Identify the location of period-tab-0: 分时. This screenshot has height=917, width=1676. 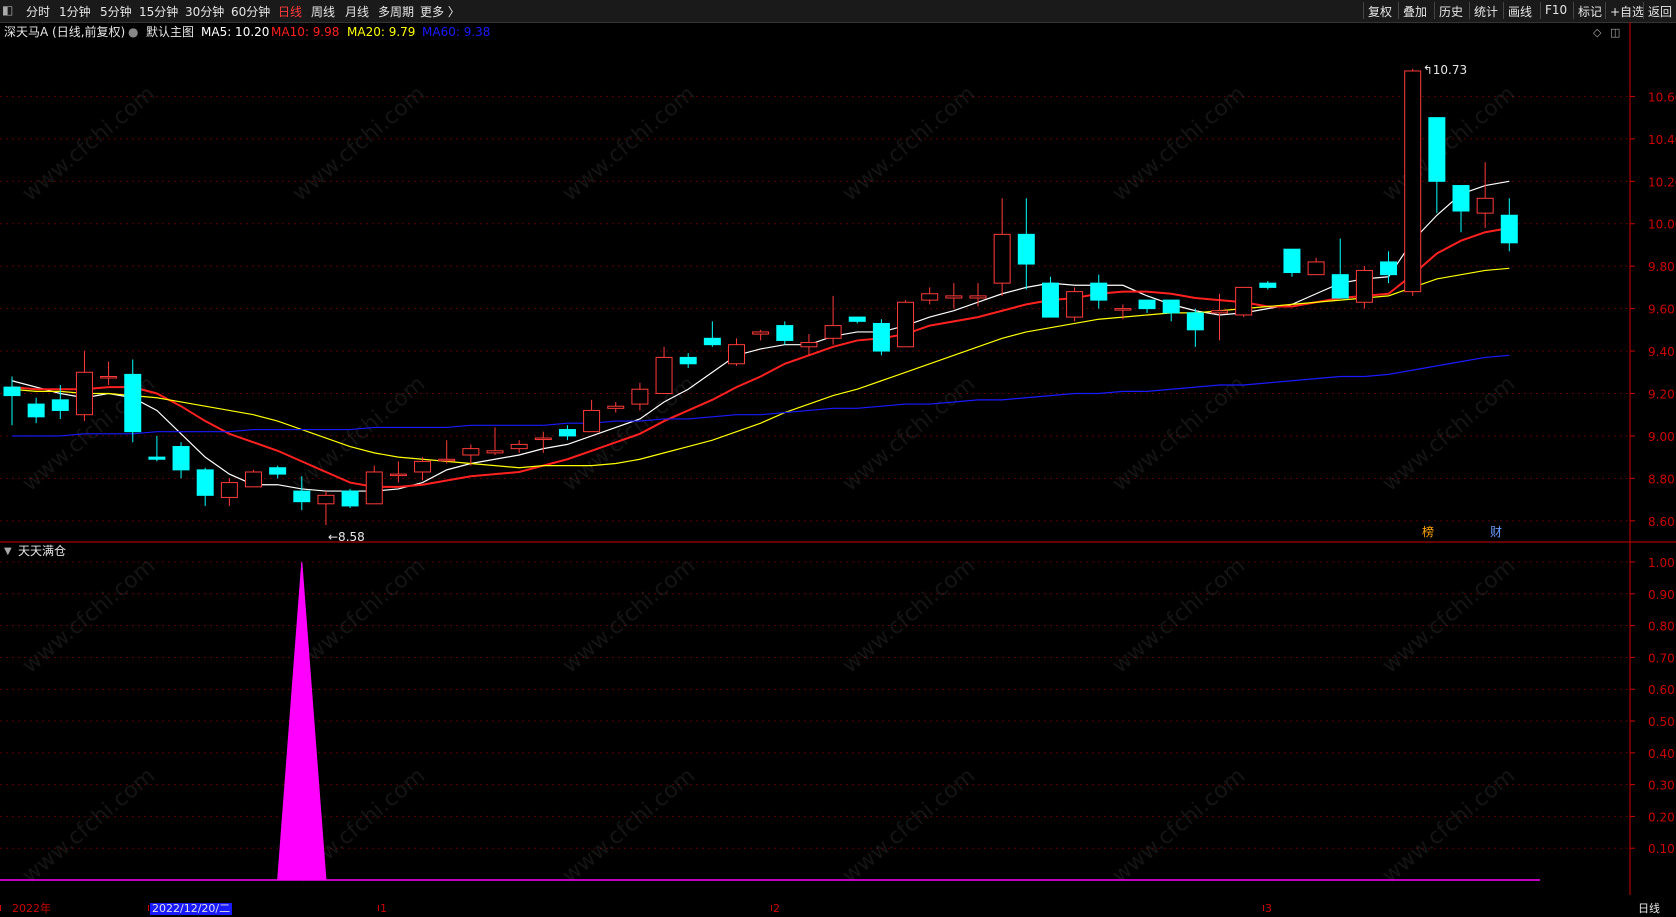
(38, 11).